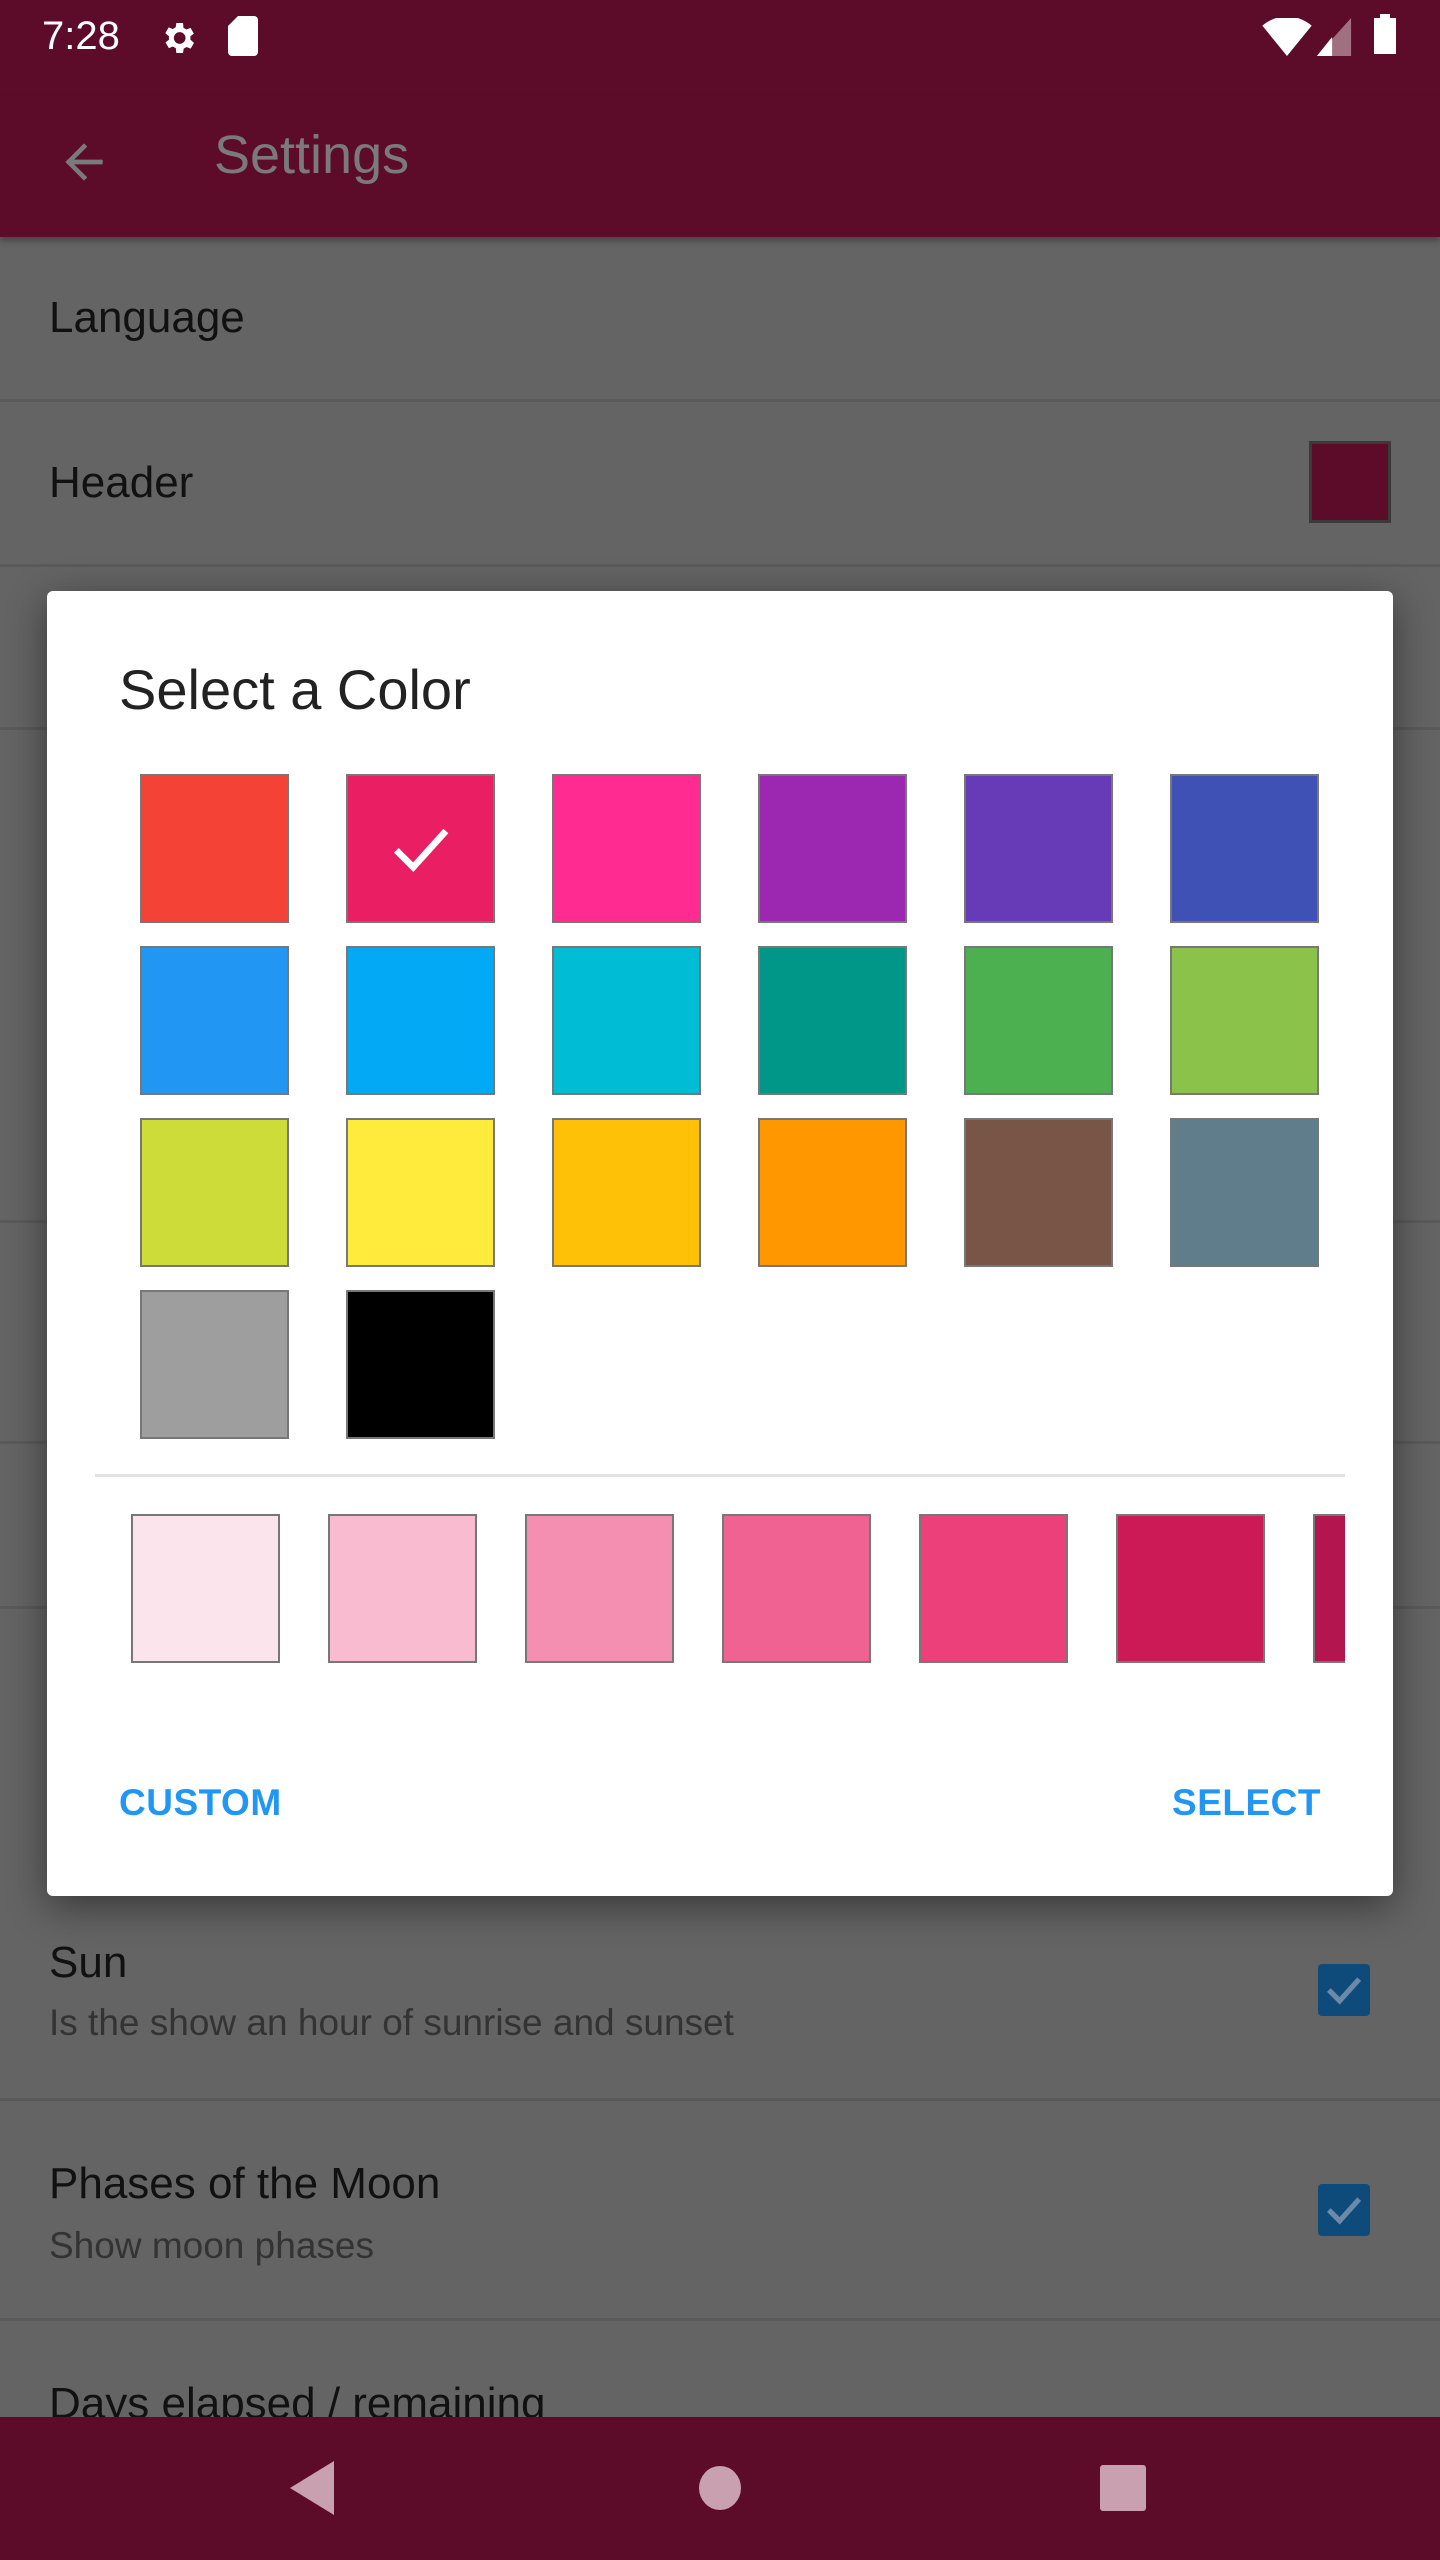  What do you see at coordinates (1350, 482) in the screenshot?
I see `header-color-swatch` at bounding box center [1350, 482].